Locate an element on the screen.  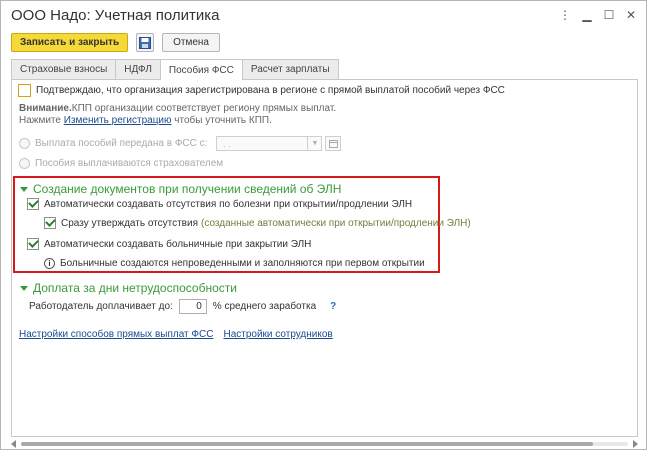
info-icon: i is located at coordinates (49, 263).